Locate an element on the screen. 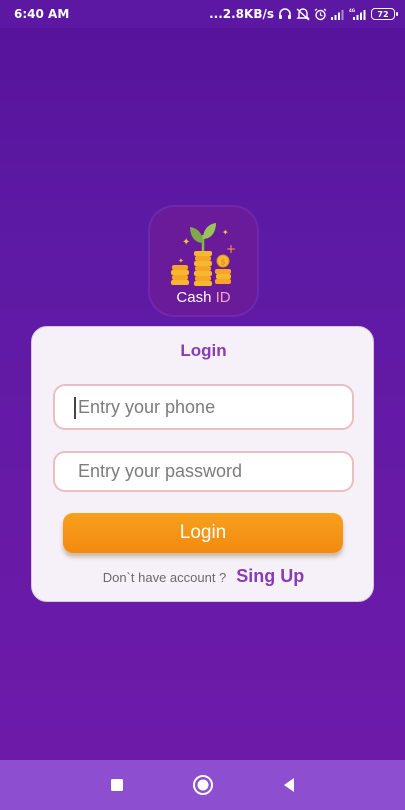 The image size is (405, 810). network-speed: ...2.8KB/s is located at coordinates (241, 14).